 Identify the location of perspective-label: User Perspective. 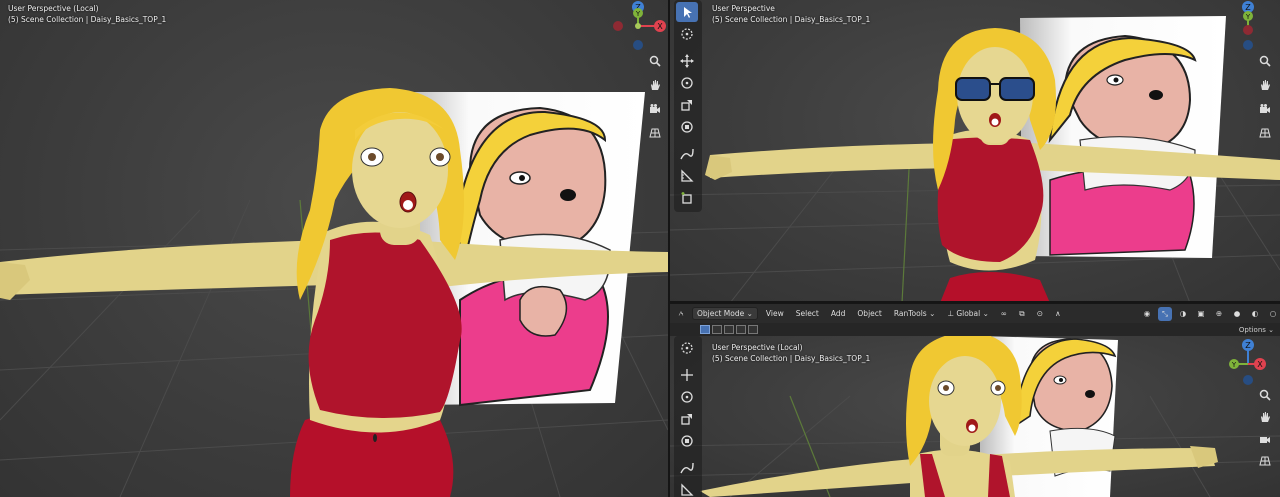
(743, 8).